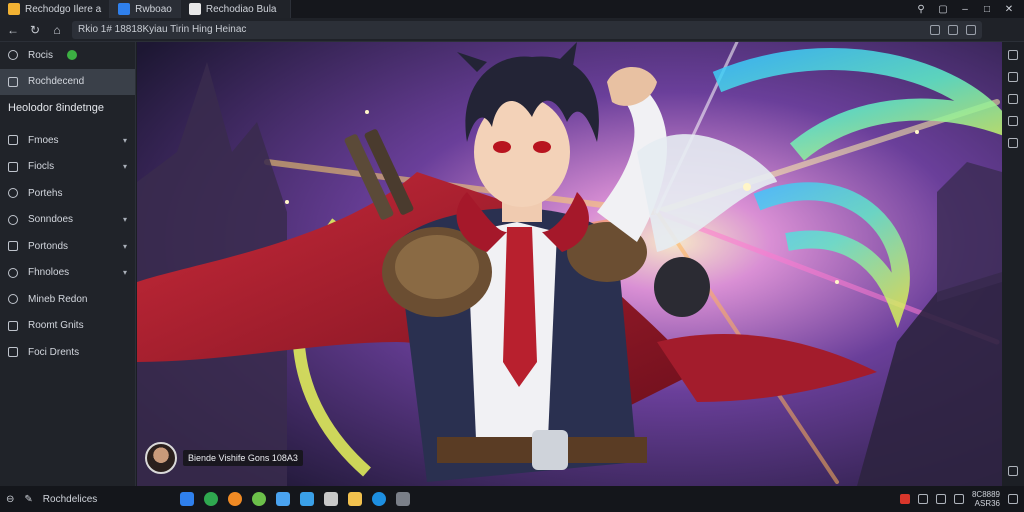 The height and width of the screenshot is (512, 1024). What do you see at coordinates (72, 55) in the screenshot?
I see `status-dot-icon` at bounding box center [72, 55].